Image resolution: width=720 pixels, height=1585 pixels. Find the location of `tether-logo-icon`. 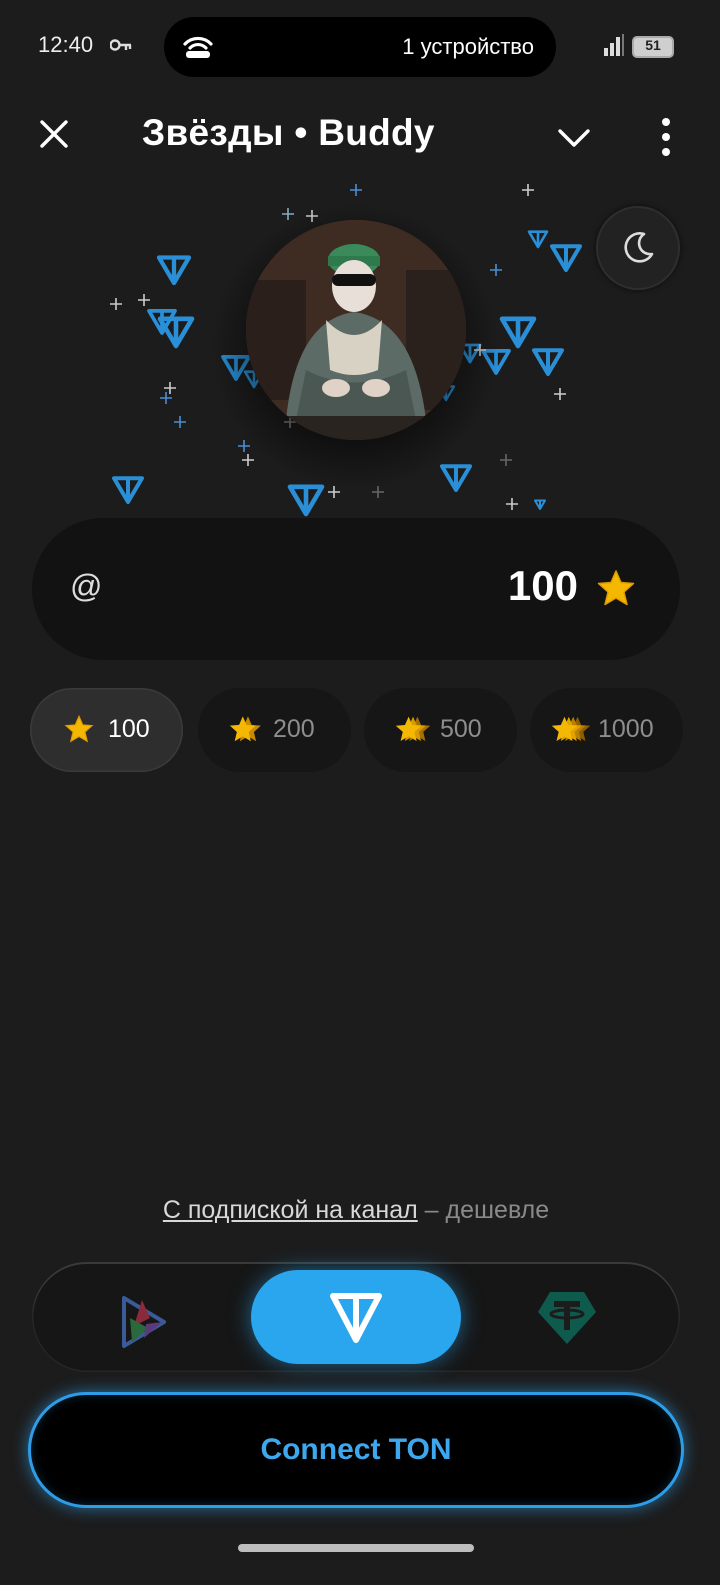

tether-logo-icon is located at coordinates (567, 1318).